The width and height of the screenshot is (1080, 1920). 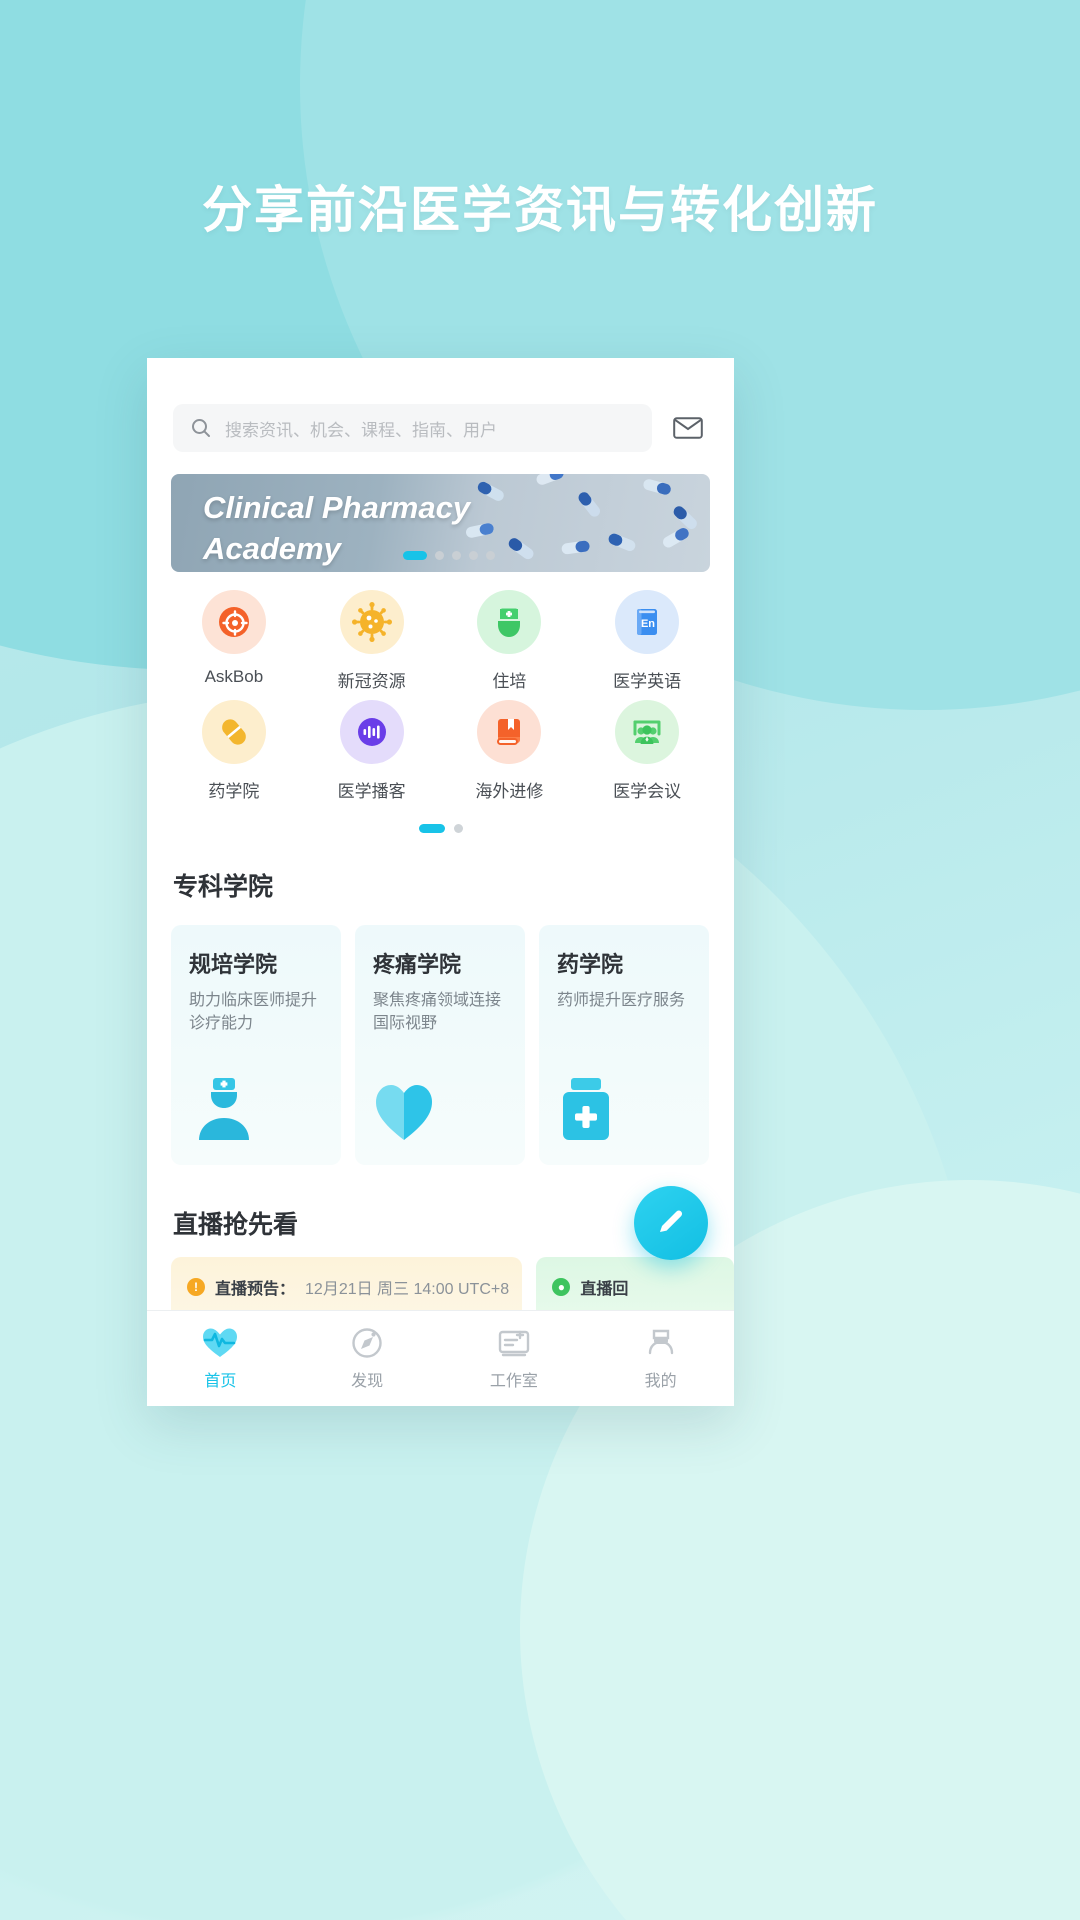 What do you see at coordinates (272, 548) in the screenshot?
I see `banner-title-line2: Academy` at bounding box center [272, 548].